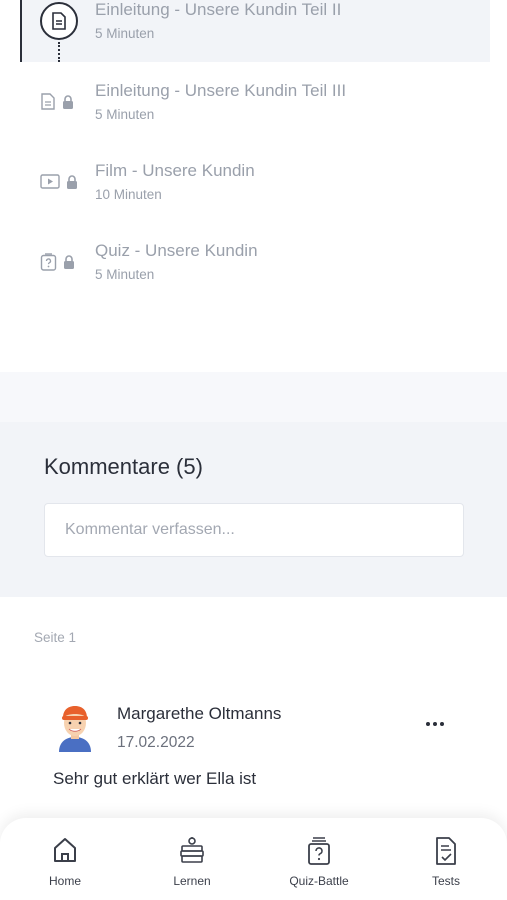 Image resolution: width=507 pixels, height=900 pixels. What do you see at coordinates (176, 250) in the screenshot?
I see `lesson-title: Quiz - Unsere Kundin` at bounding box center [176, 250].